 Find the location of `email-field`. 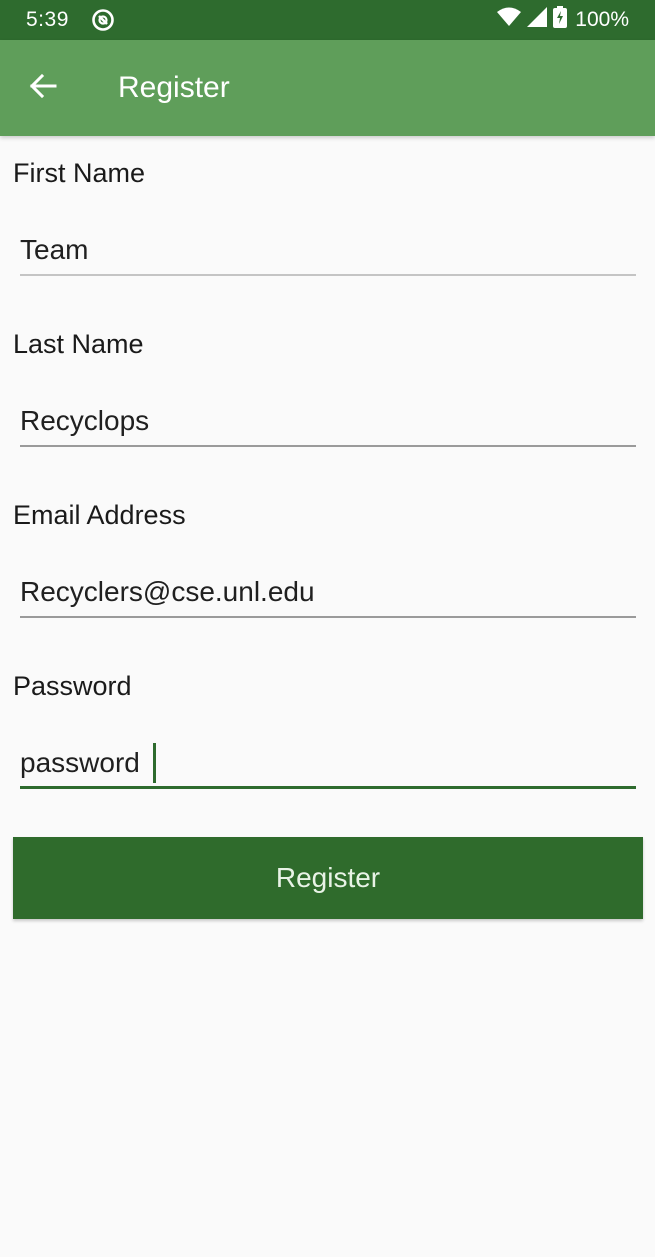

email-field is located at coordinates (328, 593).